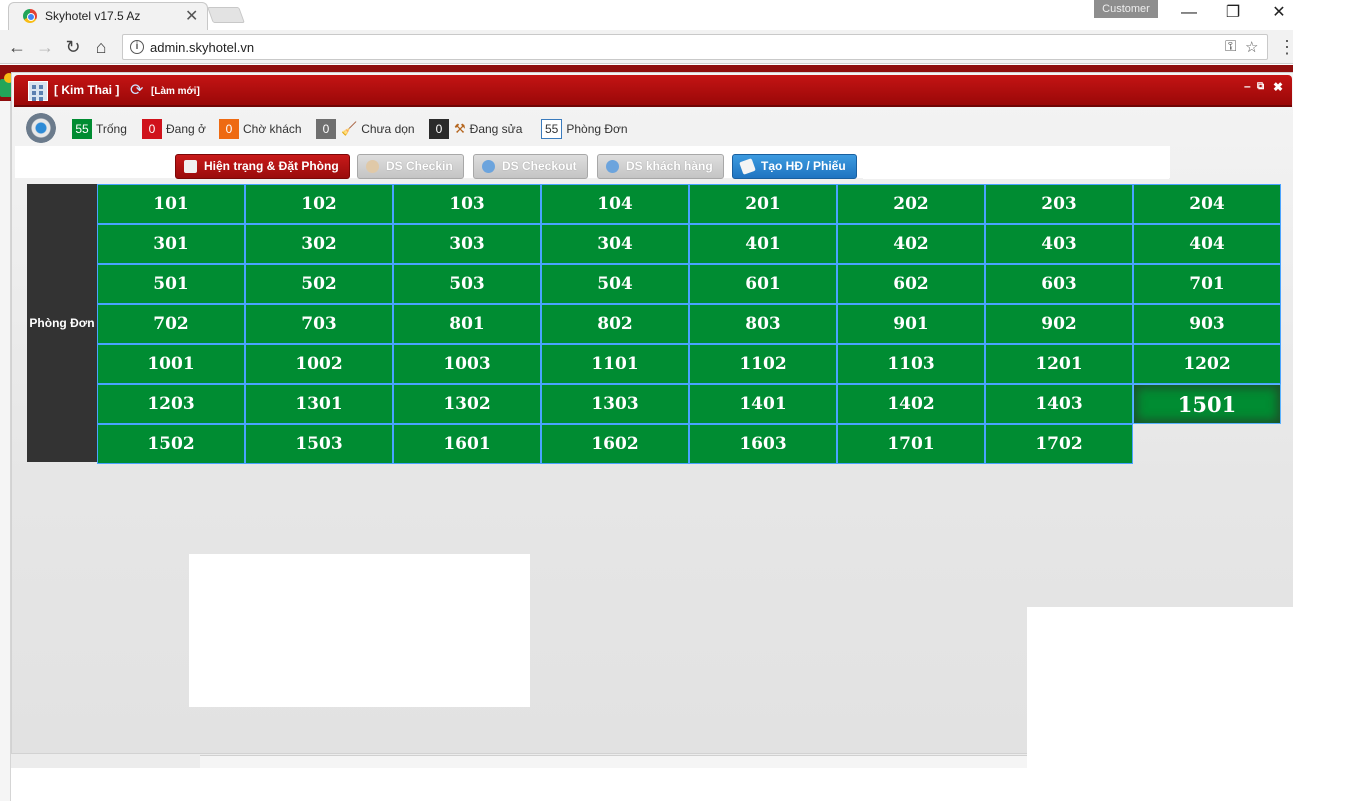  I want to click on status-label: Chờ khách, so click(272, 129).